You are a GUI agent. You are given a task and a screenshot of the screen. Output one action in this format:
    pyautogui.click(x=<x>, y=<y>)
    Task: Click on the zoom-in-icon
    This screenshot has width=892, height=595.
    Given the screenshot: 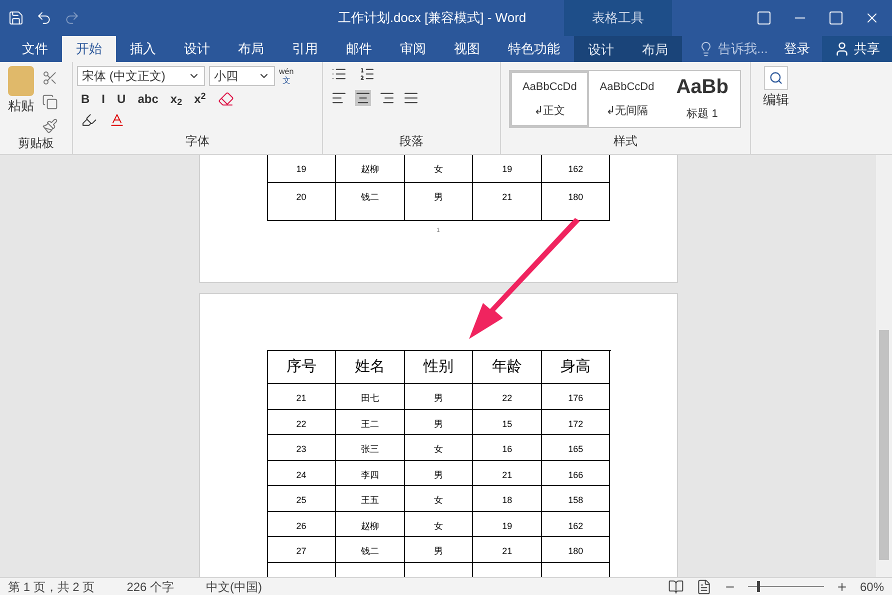 What is the action you would take?
    pyautogui.click(x=842, y=586)
    